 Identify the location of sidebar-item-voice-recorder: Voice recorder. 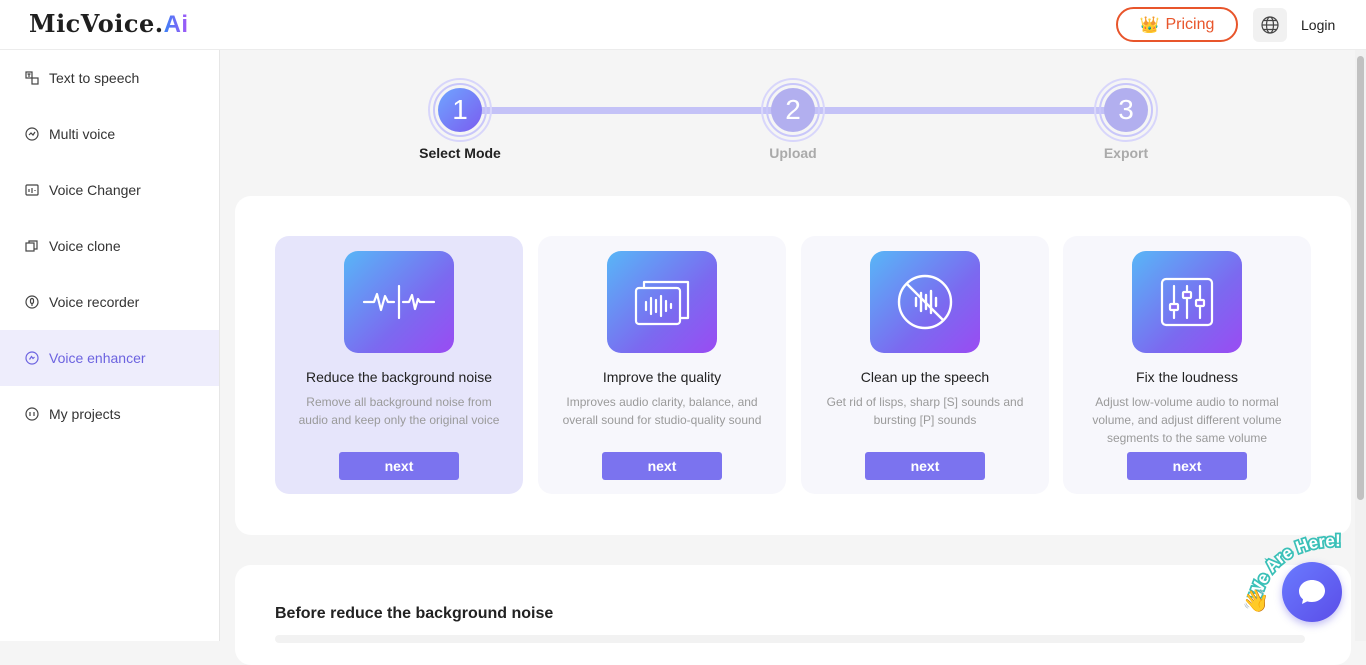
(109, 302).